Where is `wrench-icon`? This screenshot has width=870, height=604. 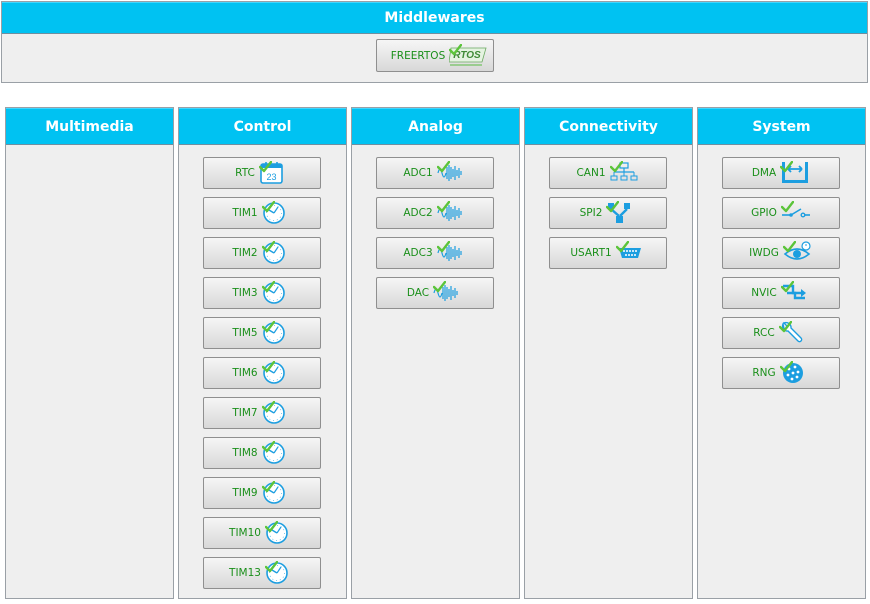
wrench-icon is located at coordinates (793, 333).